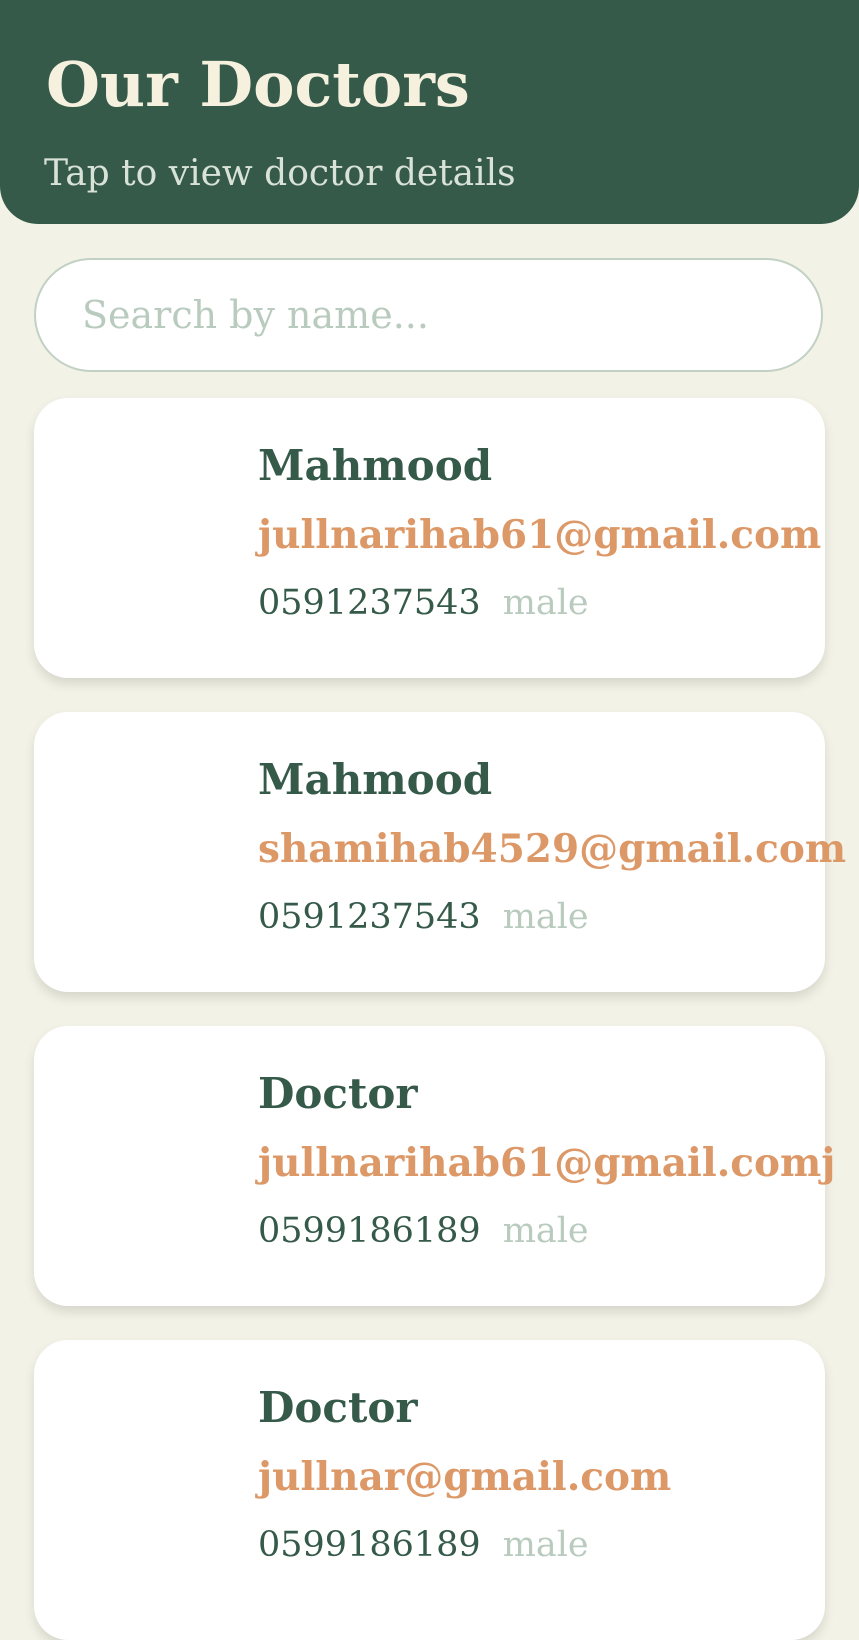 Image resolution: width=859 pixels, height=1640 pixels. What do you see at coordinates (258, 84) in the screenshot?
I see `page-title: Our Doctors` at bounding box center [258, 84].